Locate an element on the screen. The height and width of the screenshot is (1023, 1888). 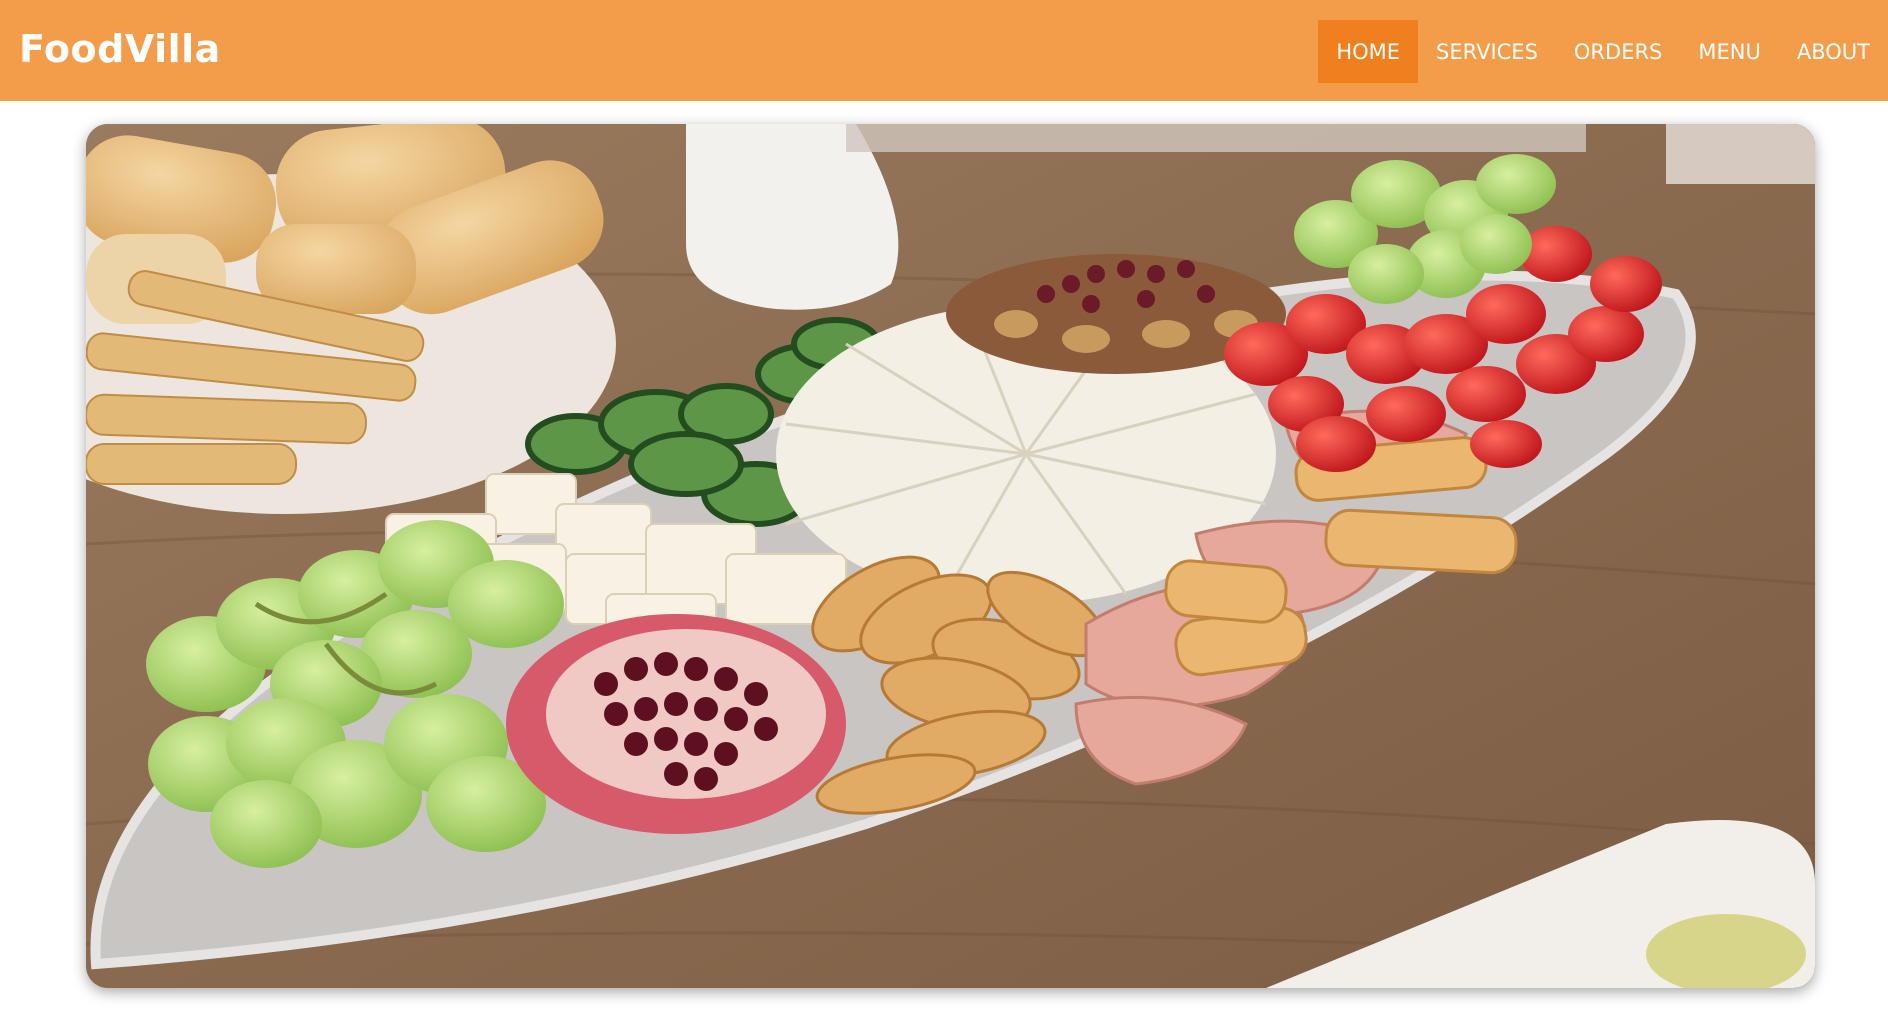
nav-item-home: HOME is located at coordinates (1368, 51).